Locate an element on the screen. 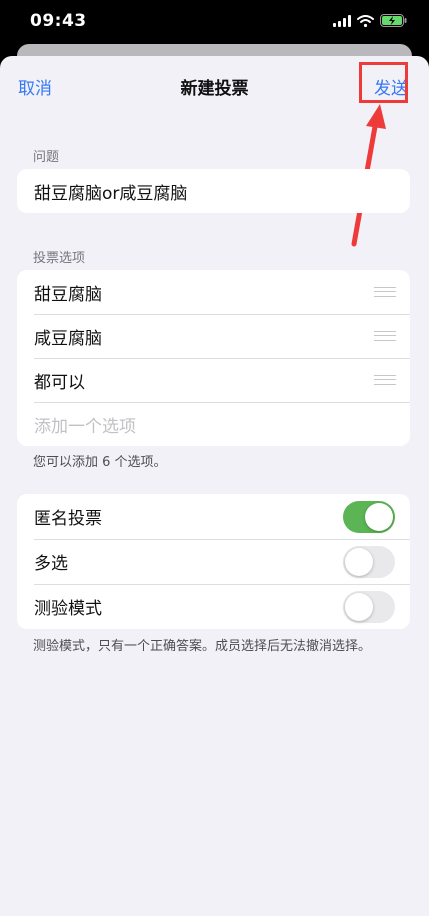 Image resolution: width=429 pixels, height=916 pixels. option-row: 甜豆腐脑 is located at coordinates (213, 292).